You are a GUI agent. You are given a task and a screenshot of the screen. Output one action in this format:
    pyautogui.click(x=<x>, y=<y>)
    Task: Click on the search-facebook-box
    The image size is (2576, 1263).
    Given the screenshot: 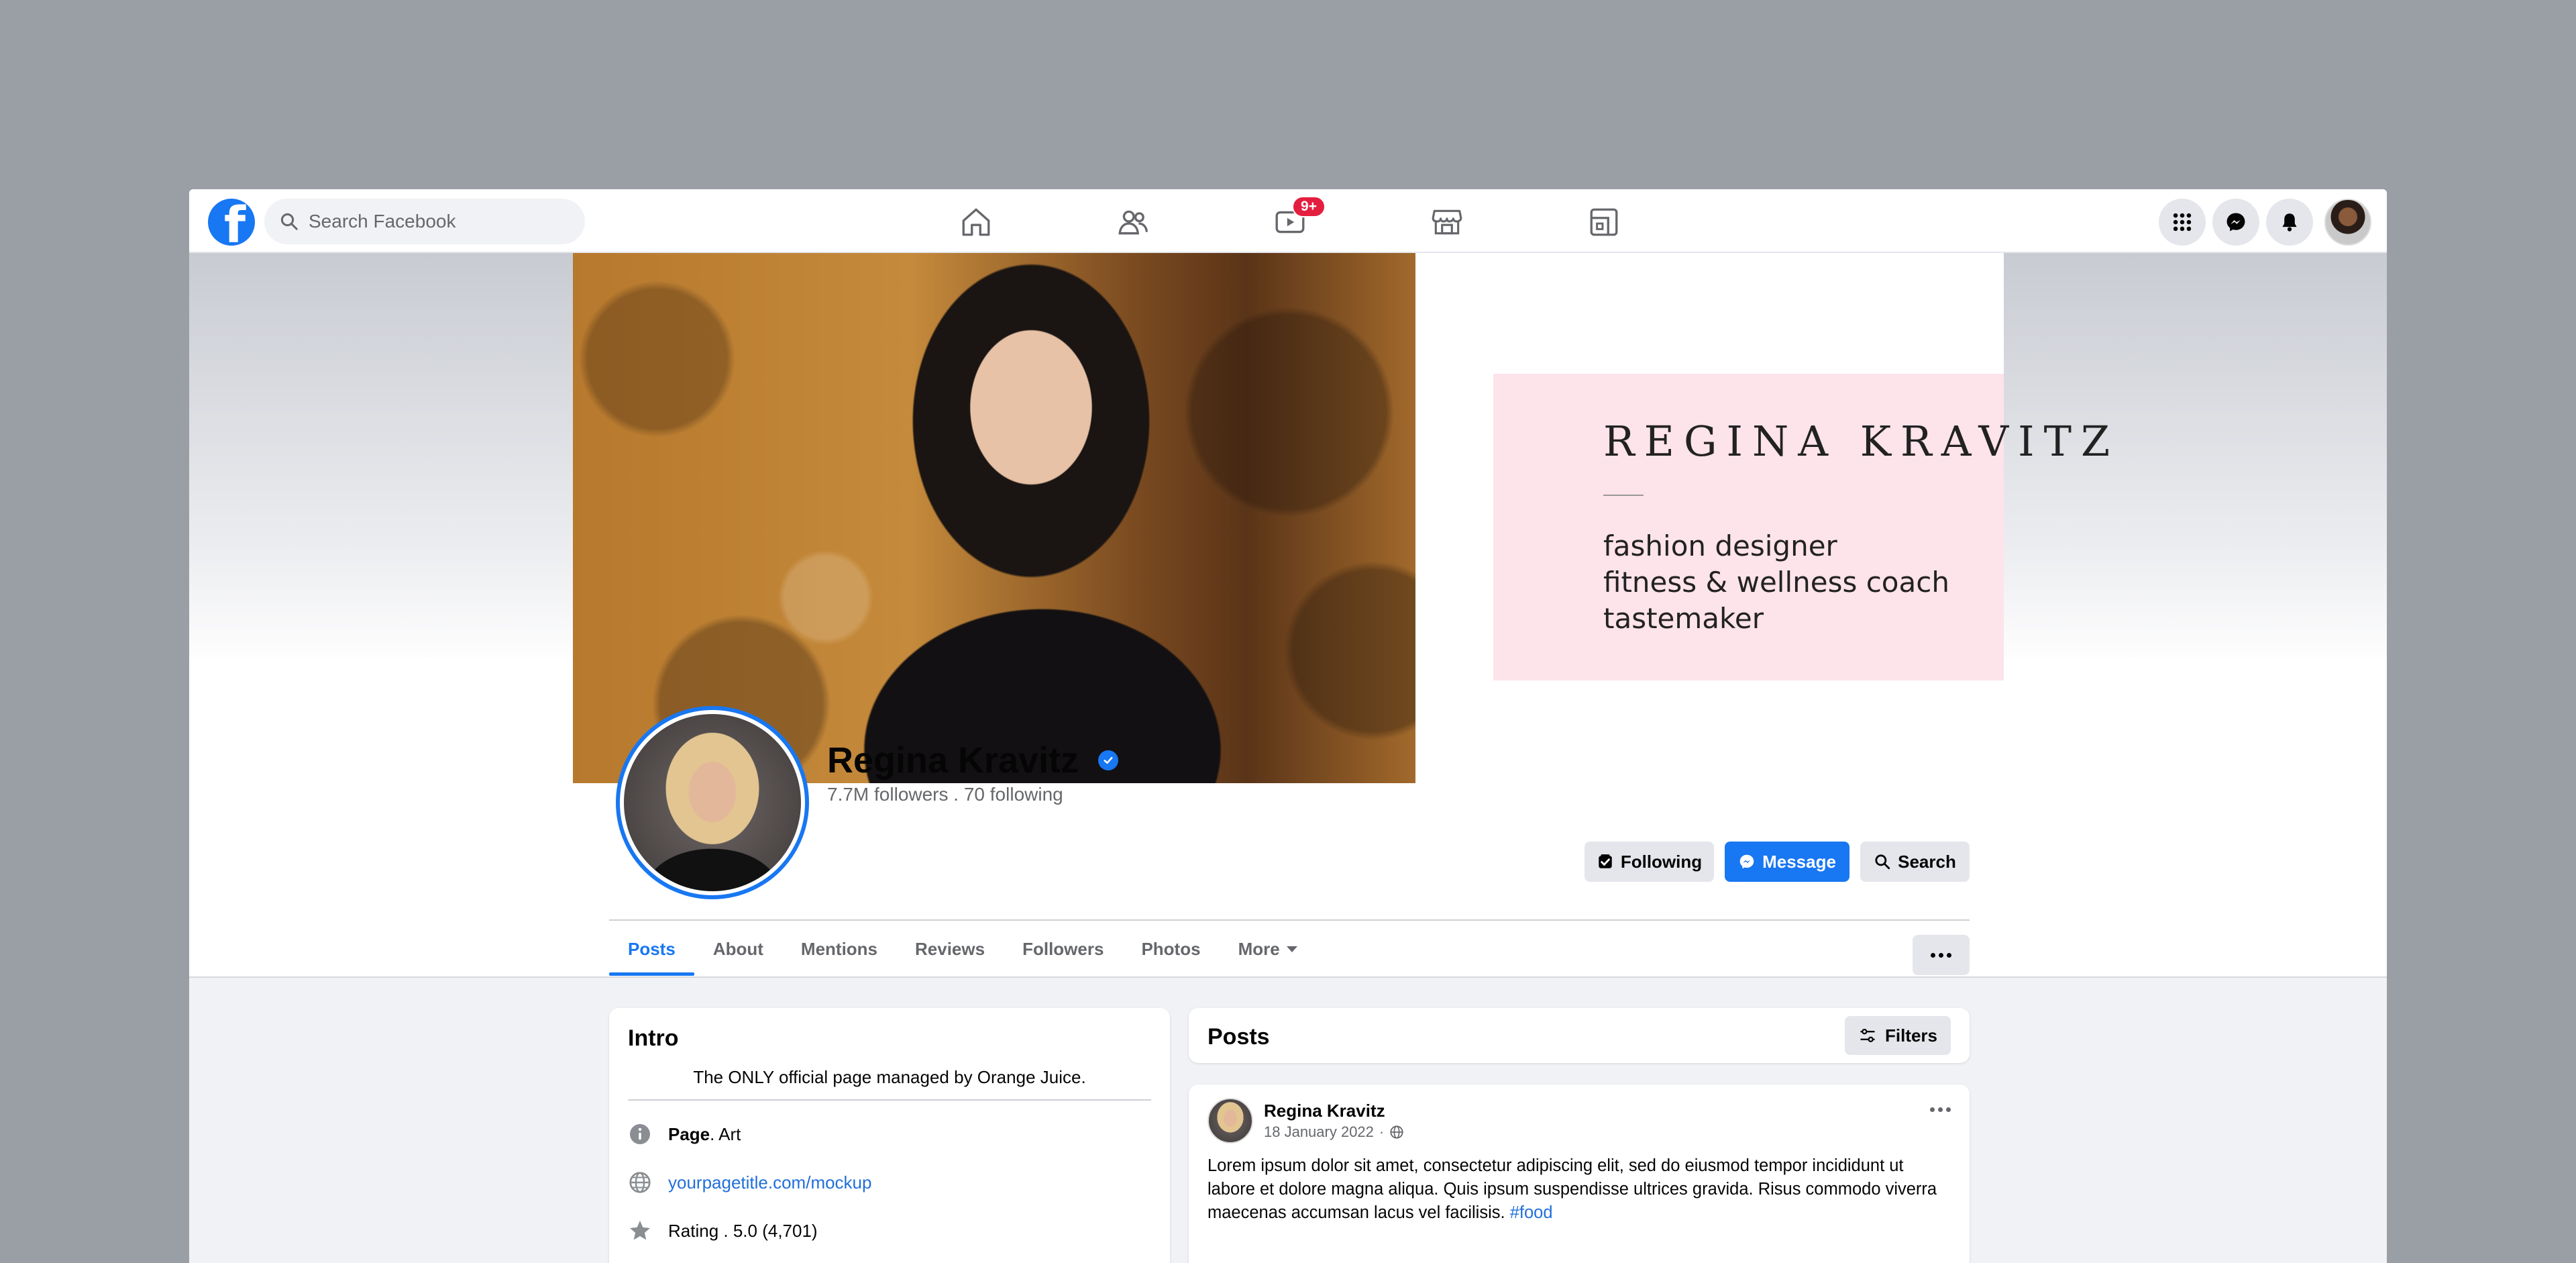 What is the action you would take?
    pyautogui.click(x=424, y=222)
    